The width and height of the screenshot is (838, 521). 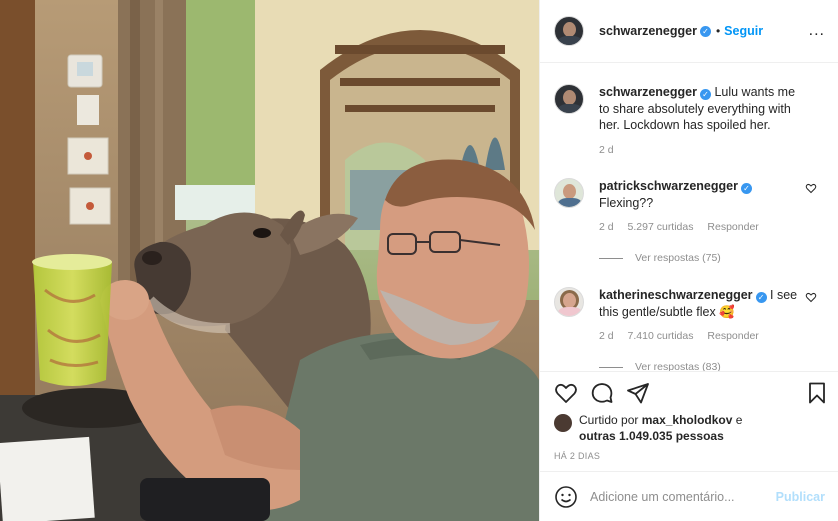 What do you see at coordinates (205, 499) in the screenshot?
I see `chair` at bounding box center [205, 499].